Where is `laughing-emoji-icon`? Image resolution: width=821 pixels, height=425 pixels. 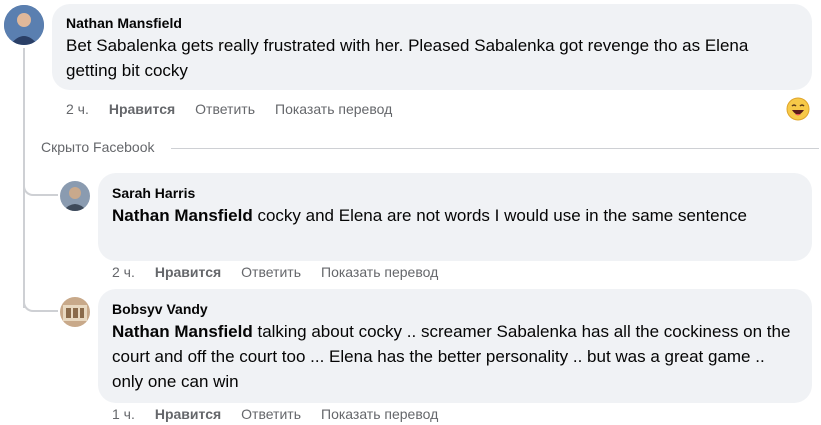 laughing-emoji-icon is located at coordinates (798, 109).